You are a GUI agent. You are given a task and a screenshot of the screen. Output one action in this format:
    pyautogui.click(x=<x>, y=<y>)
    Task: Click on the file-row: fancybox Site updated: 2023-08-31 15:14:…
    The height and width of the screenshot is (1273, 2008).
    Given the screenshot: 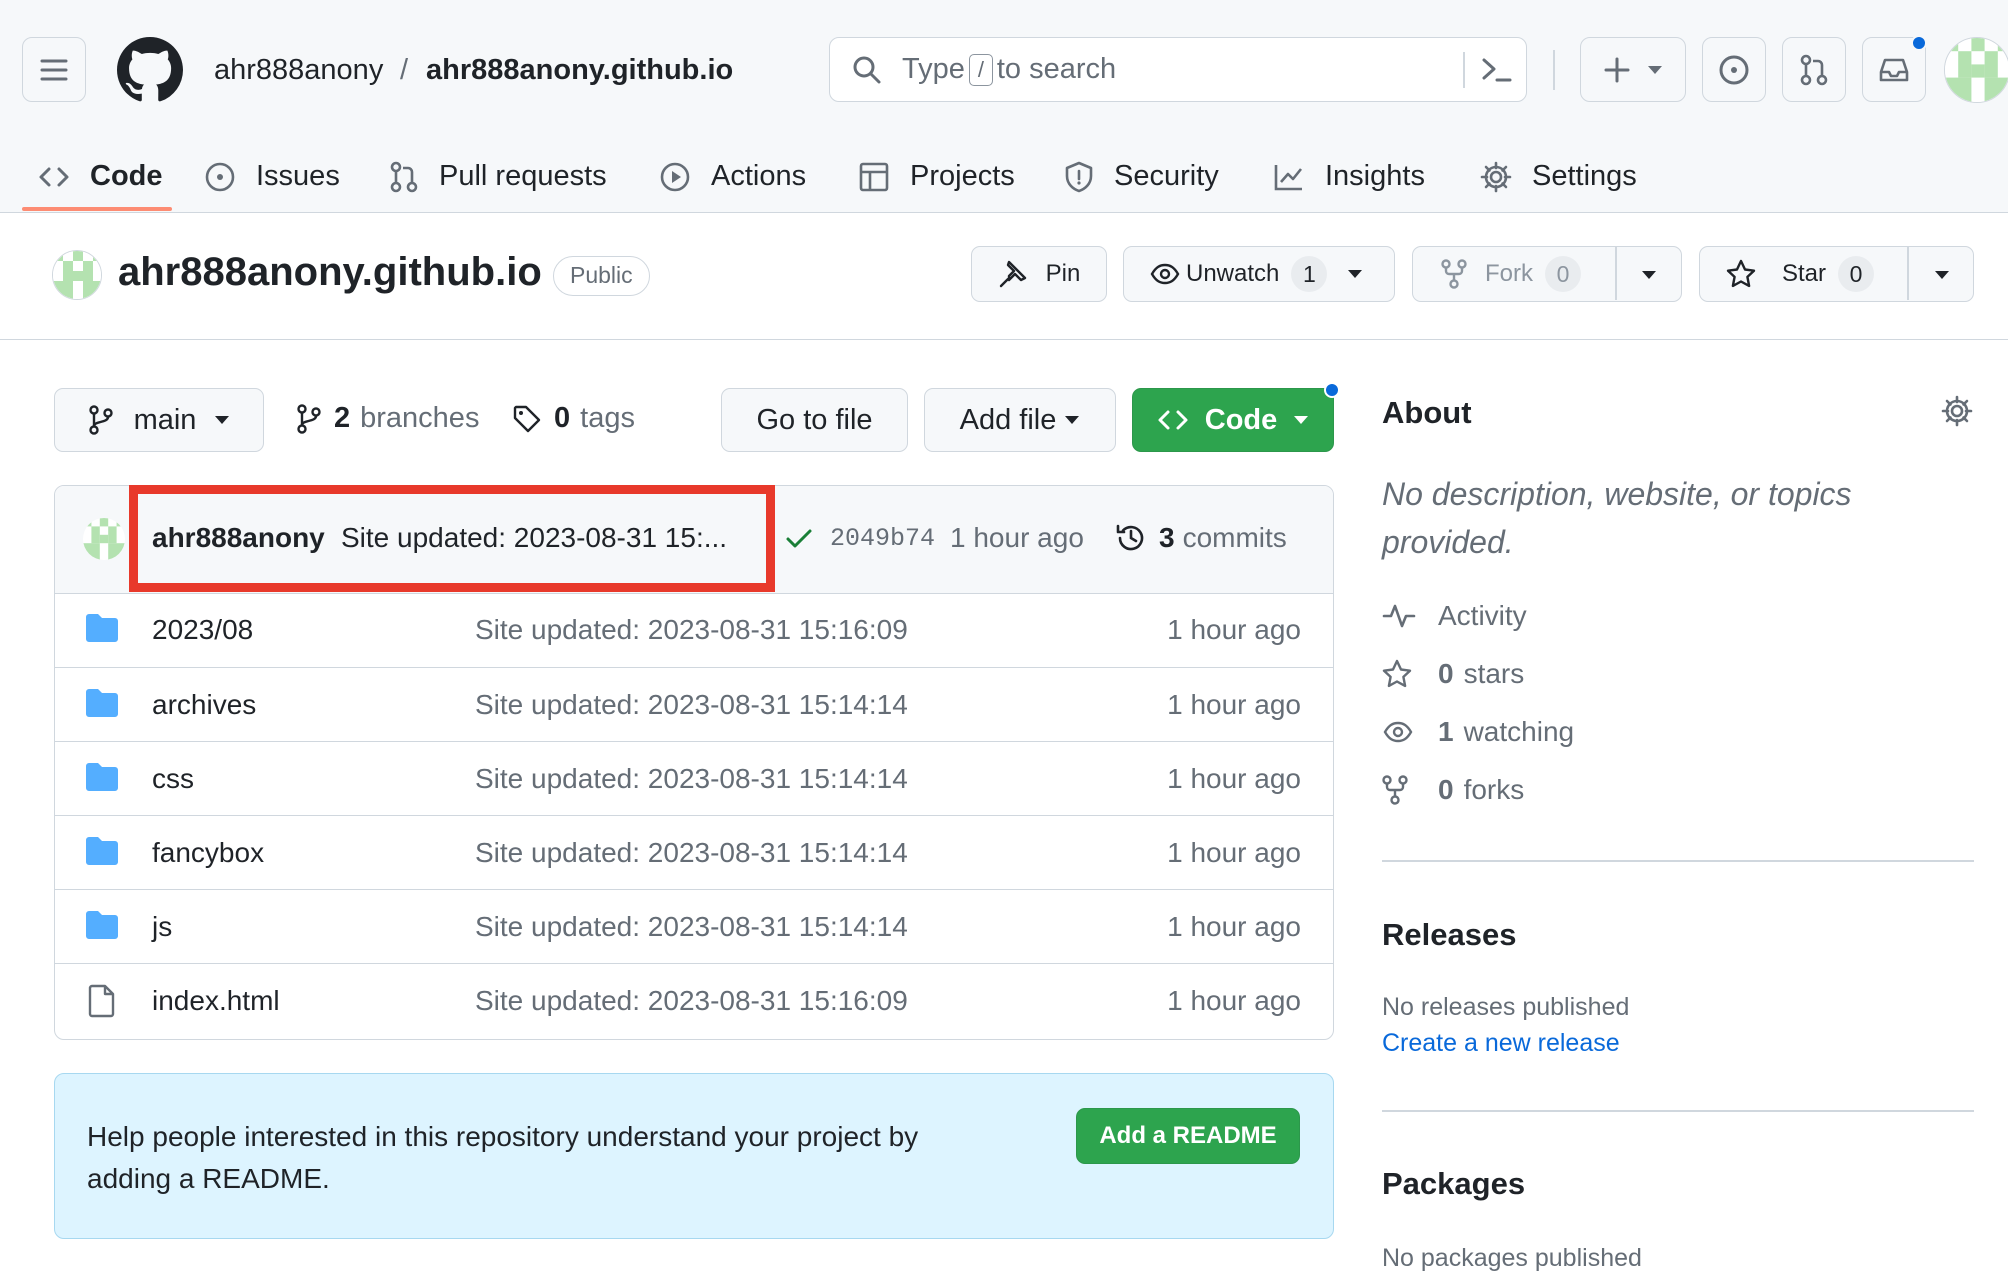 What is the action you would take?
    pyautogui.click(x=694, y=852)
    